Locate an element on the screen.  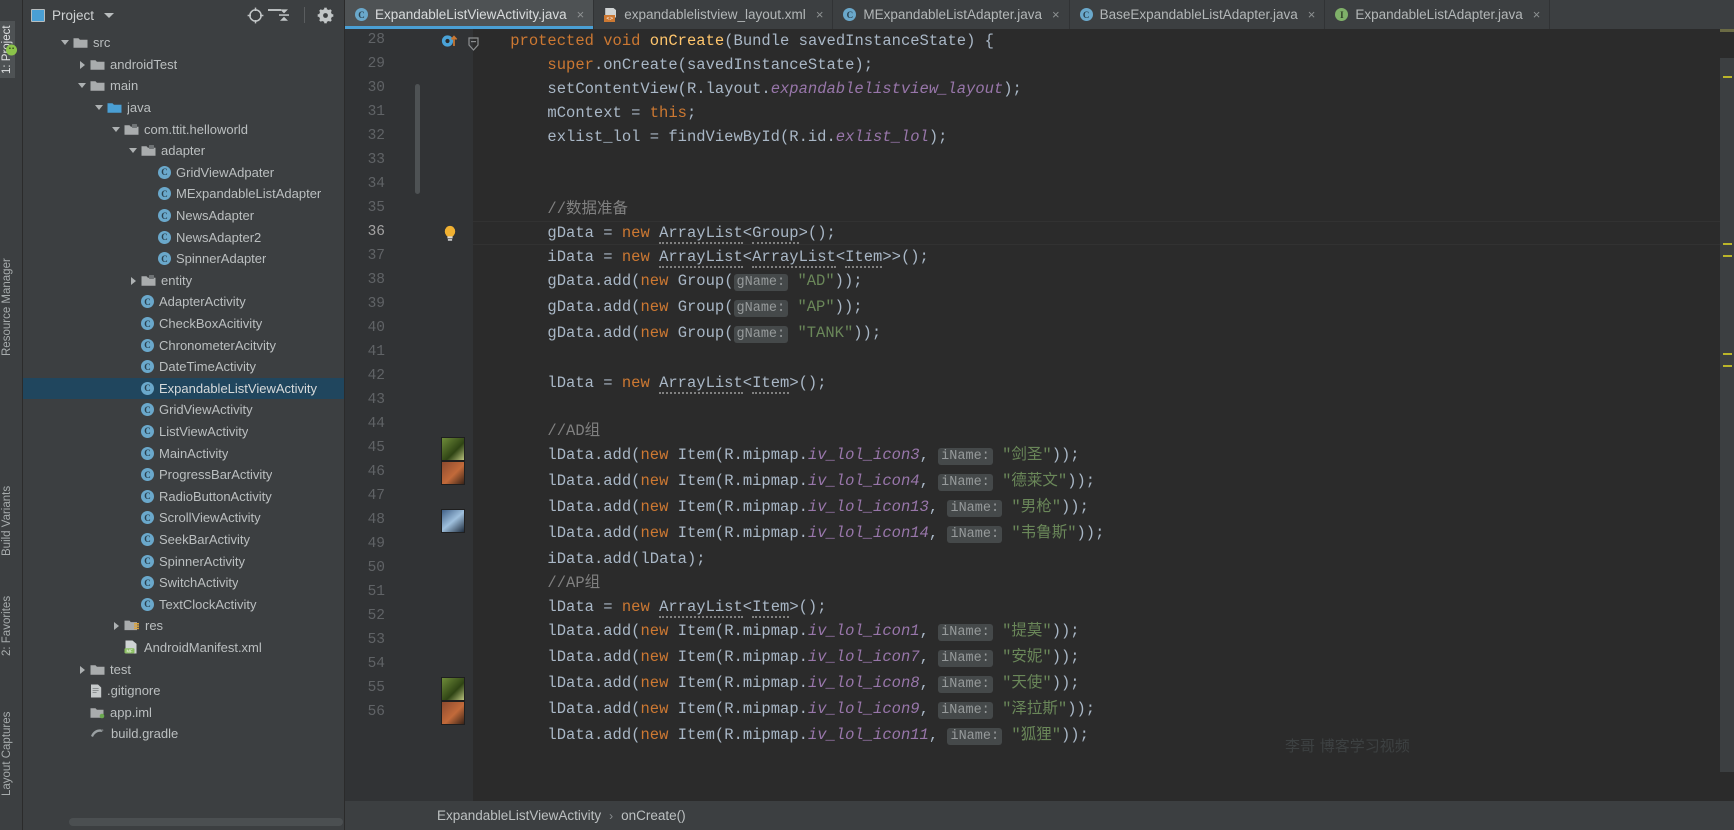
tree-item-mainactivity: C MainActivity is located at coordinates (183, 453).